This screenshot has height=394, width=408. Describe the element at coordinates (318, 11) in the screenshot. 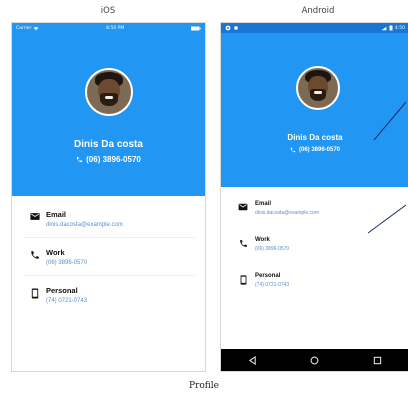

I see `android-label: Android` at that location.